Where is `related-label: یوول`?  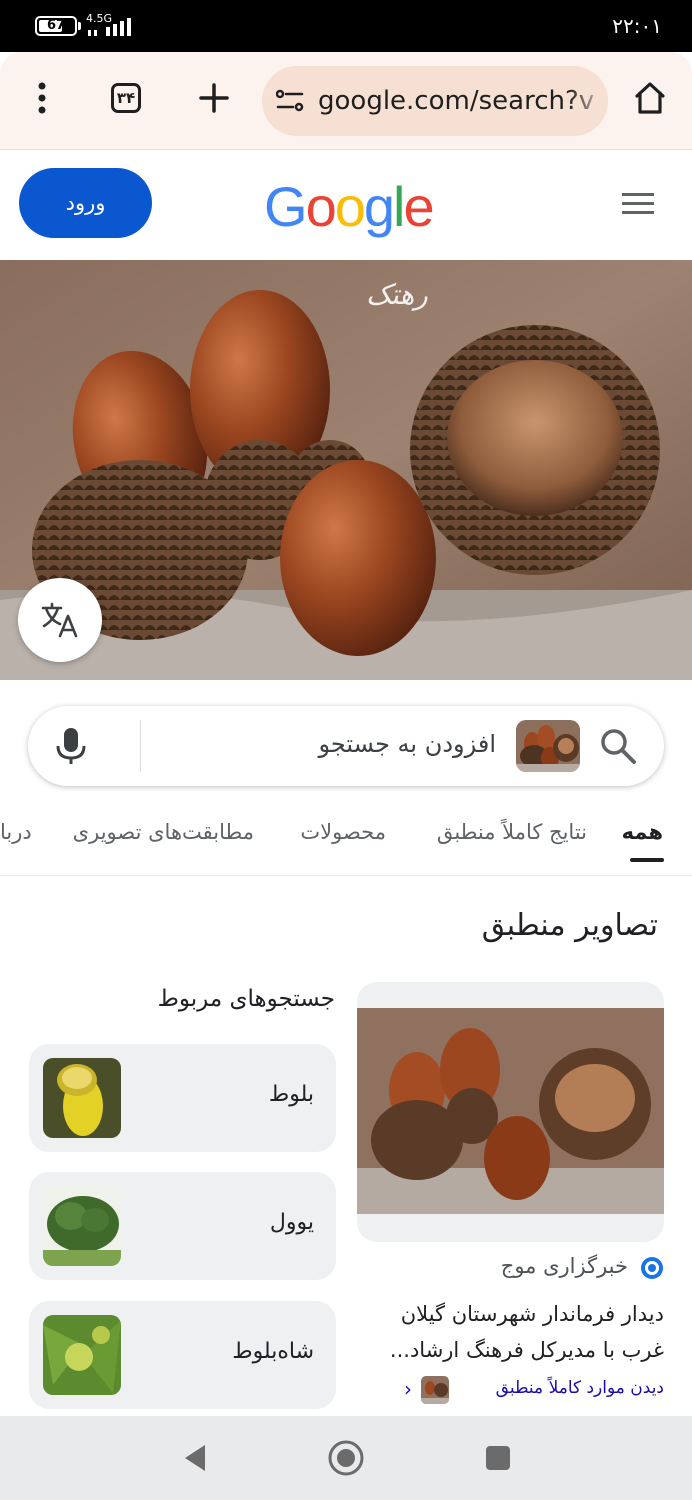 related-label: یوول is located at coordinates (291, 1222).